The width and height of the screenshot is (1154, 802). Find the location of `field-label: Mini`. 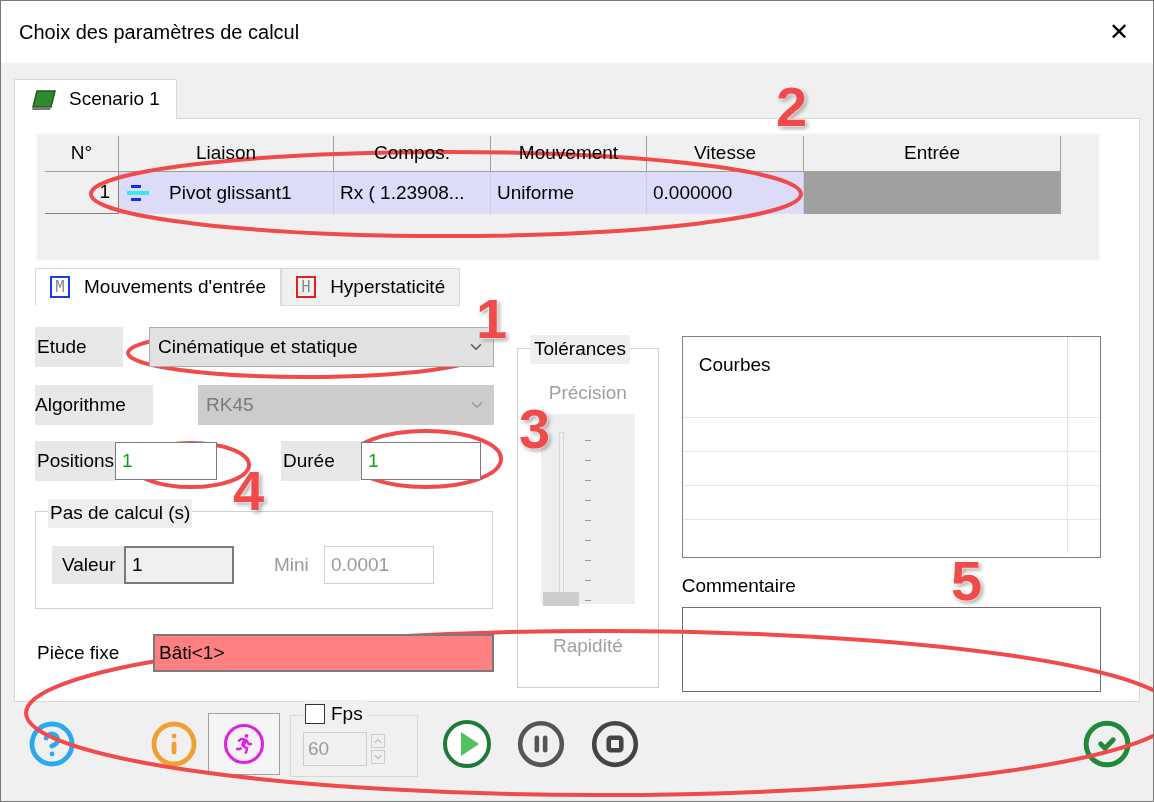

field-label: Mini is located at coordinates (292, 564).